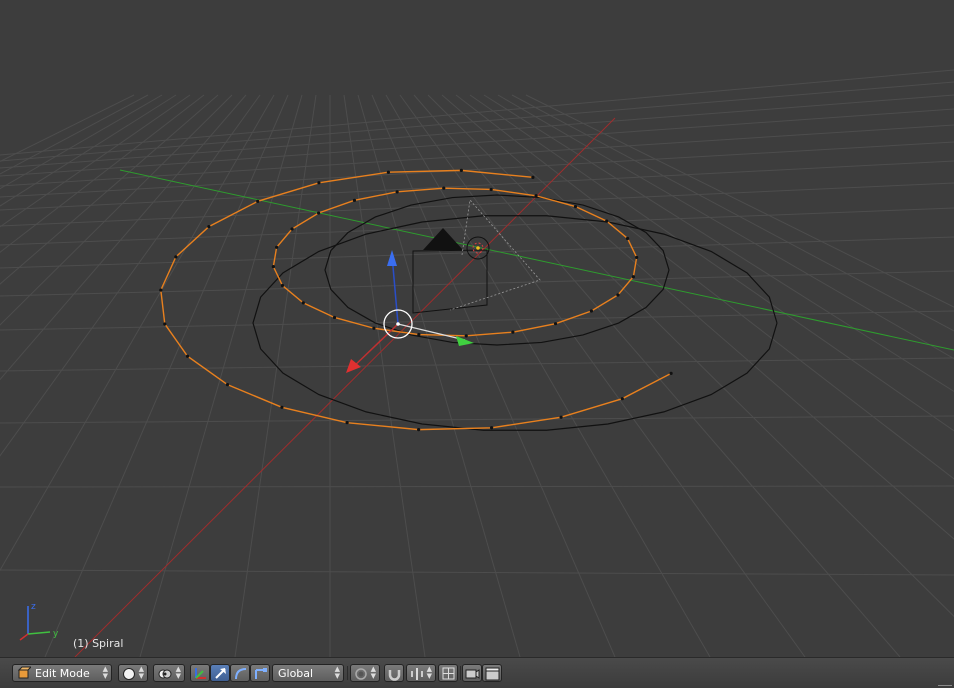  I want to click on translate-manipulator-button, so click(220, 673).